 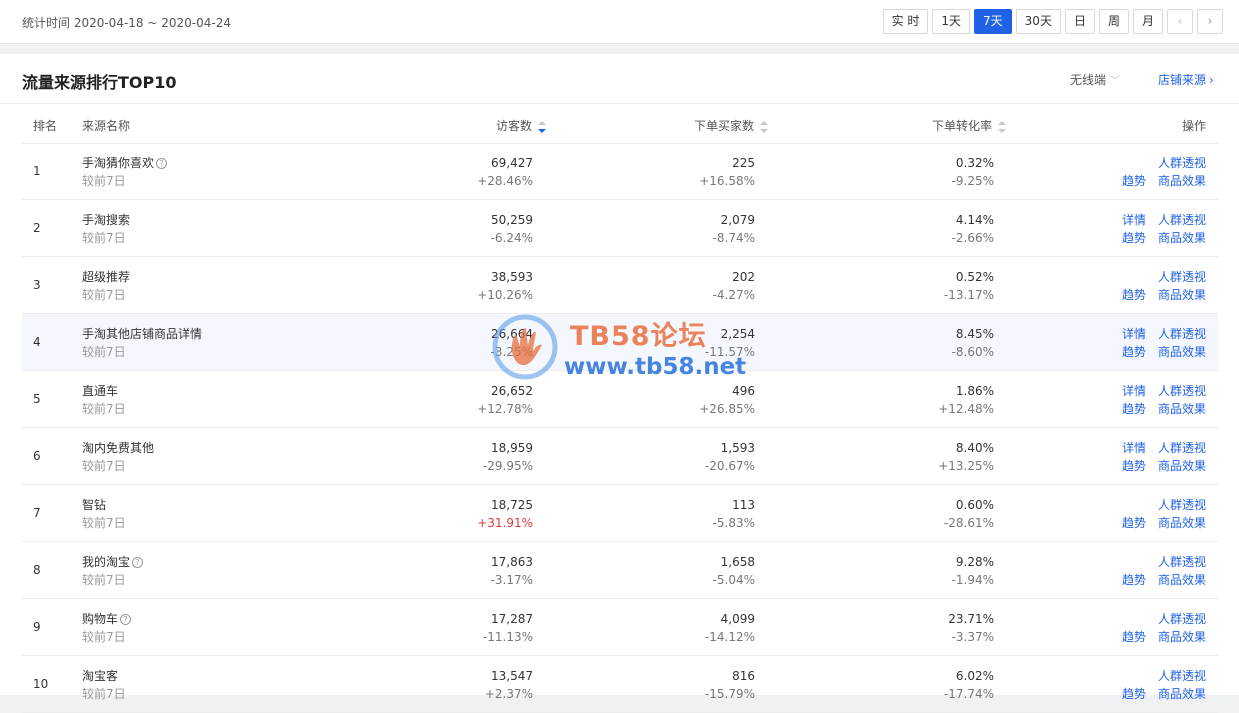 What do you see at coordinates (37, 171) in the screenshot?
I see `rank: 1` at bounding box center [37, 171].